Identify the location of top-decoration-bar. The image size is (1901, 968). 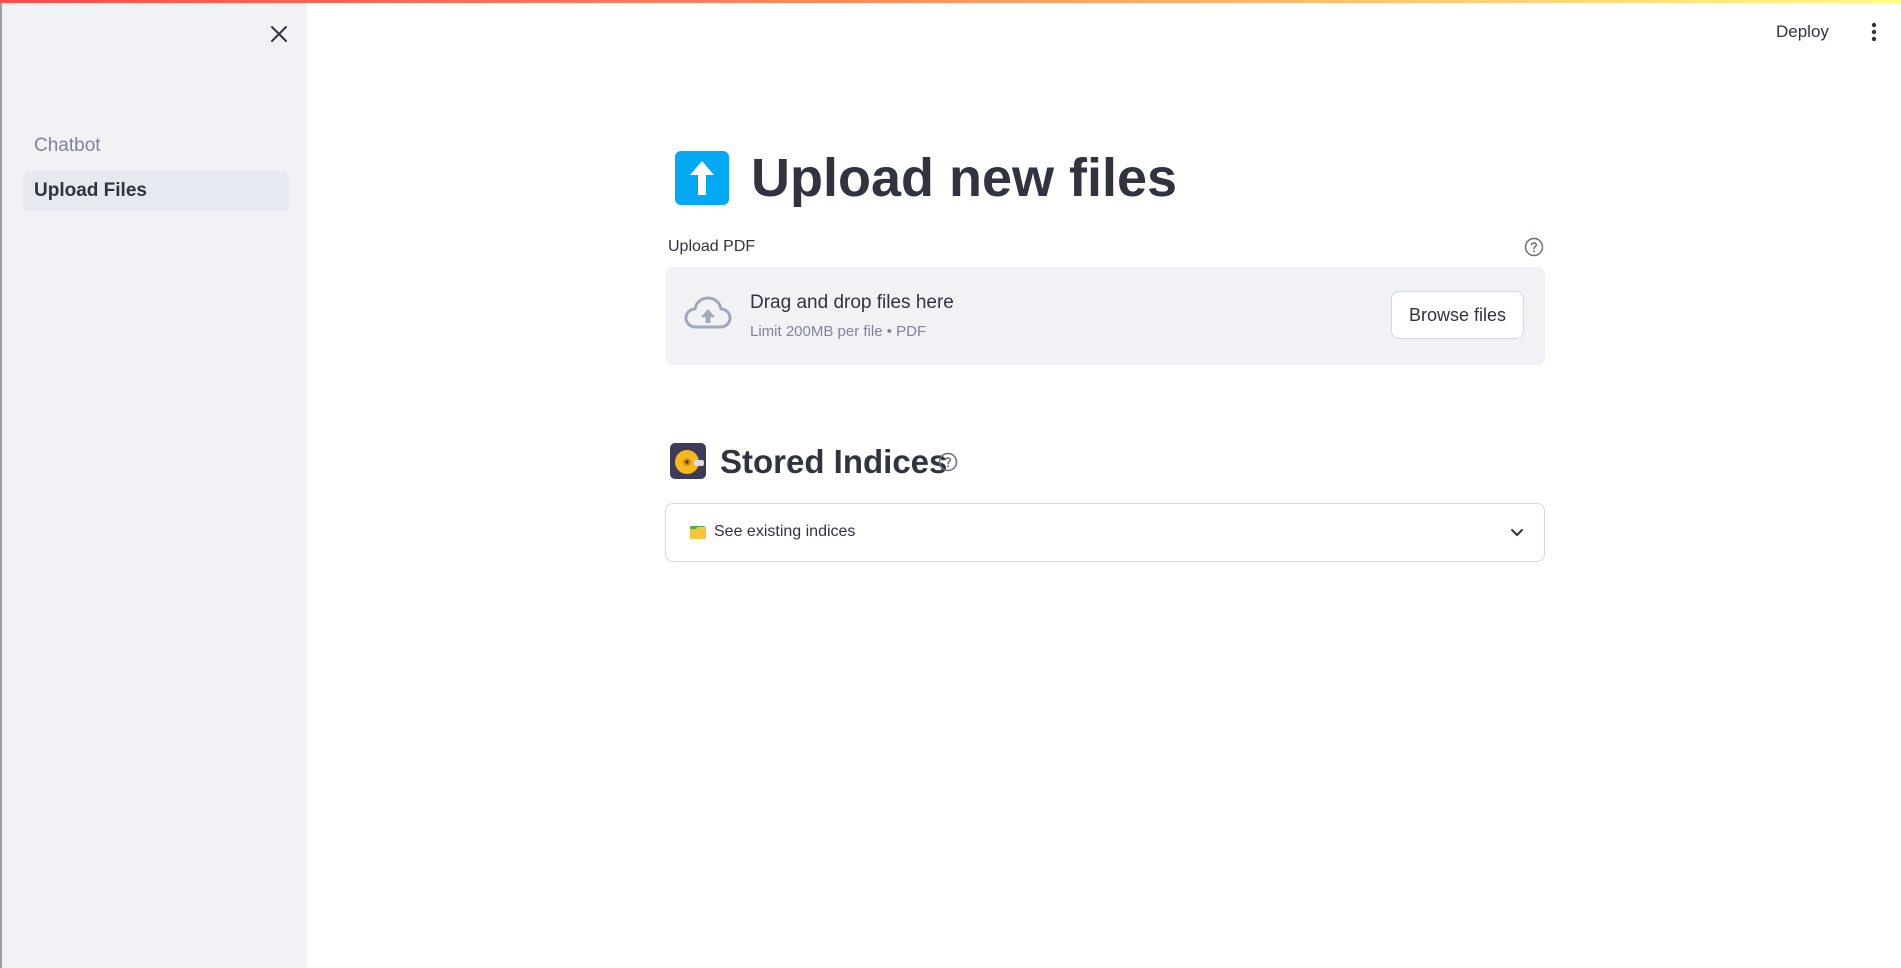
(950, 1).